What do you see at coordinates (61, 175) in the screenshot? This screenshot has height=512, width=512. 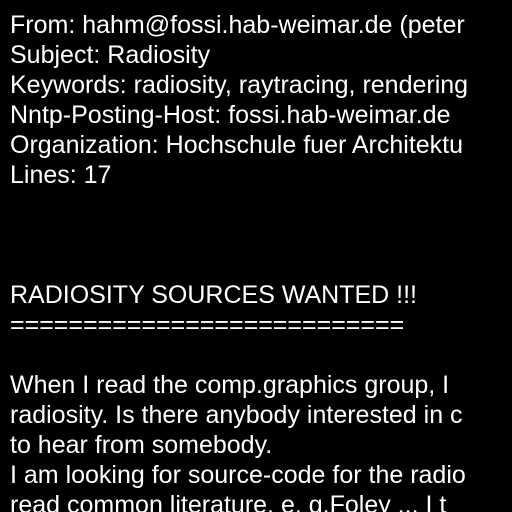 I see `lines-count-line: Lines: 17` at bounding box center [61, 175].